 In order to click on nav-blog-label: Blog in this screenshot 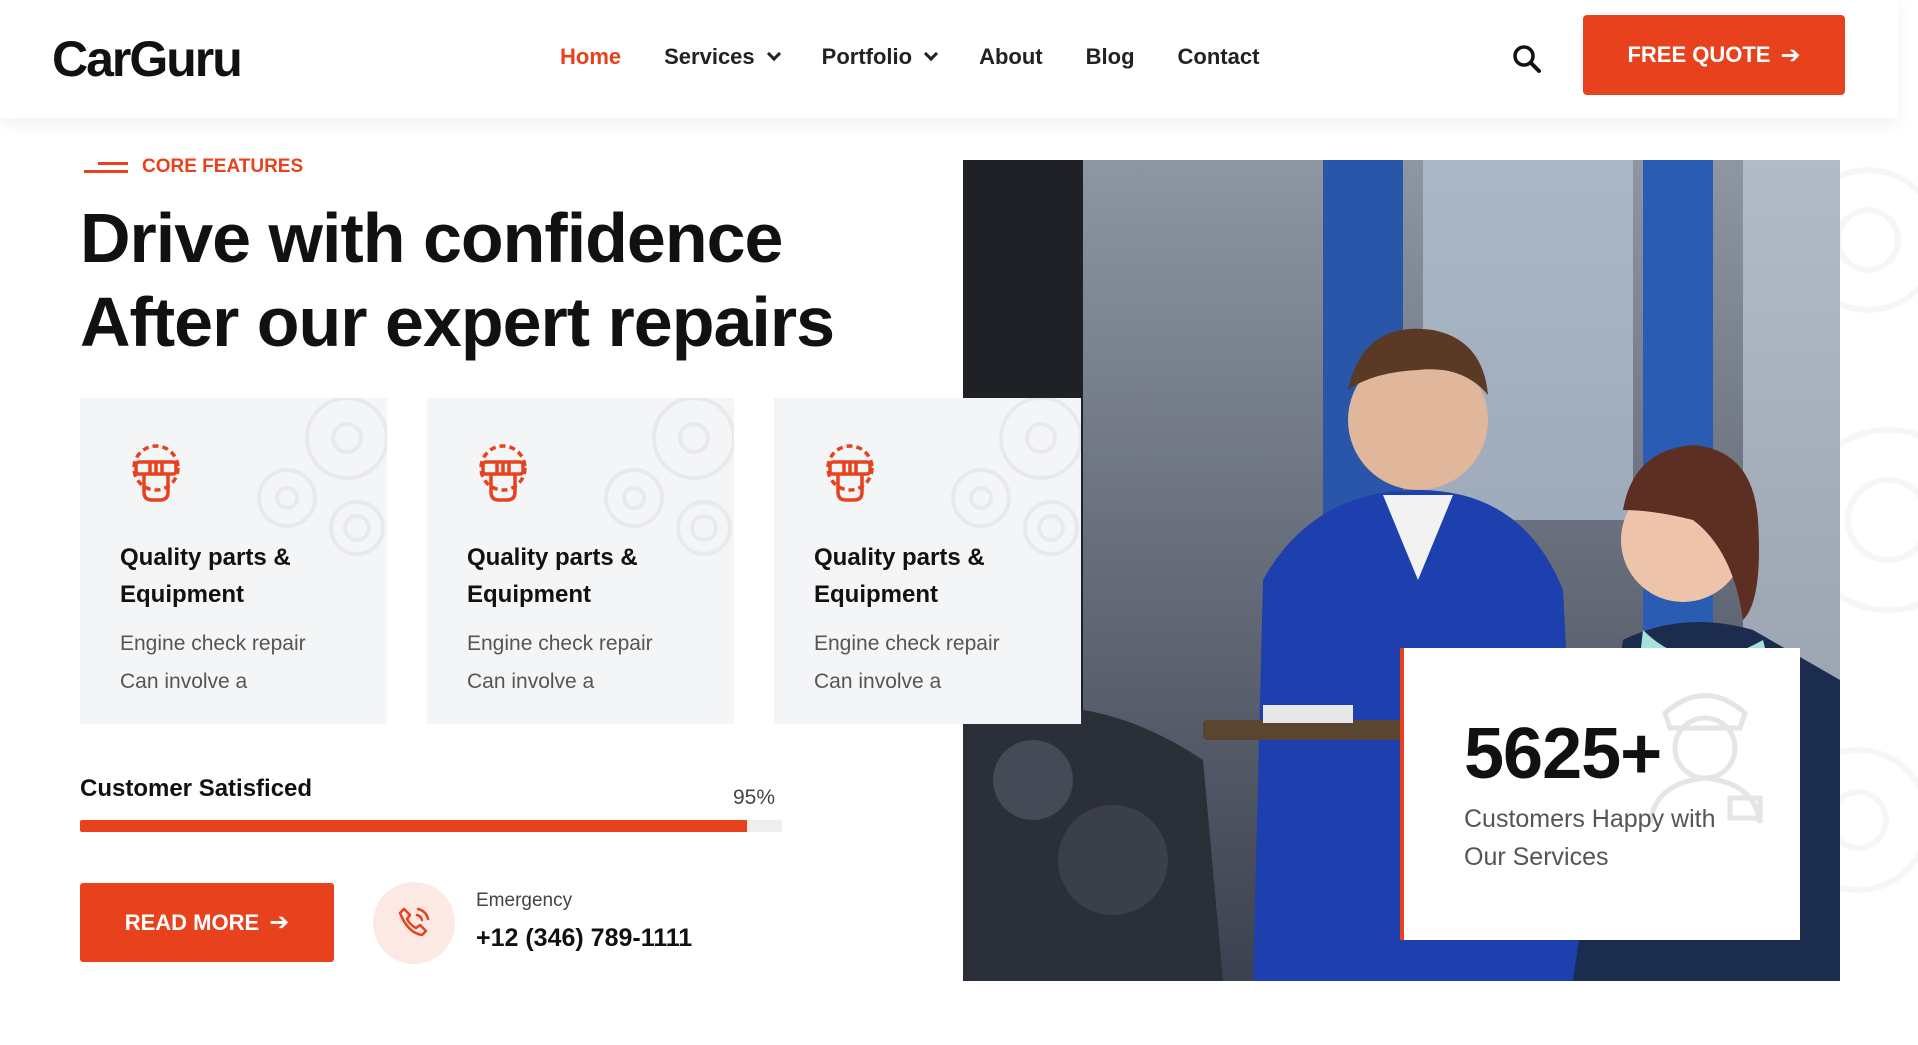, I will do `click(1110, 57)`.